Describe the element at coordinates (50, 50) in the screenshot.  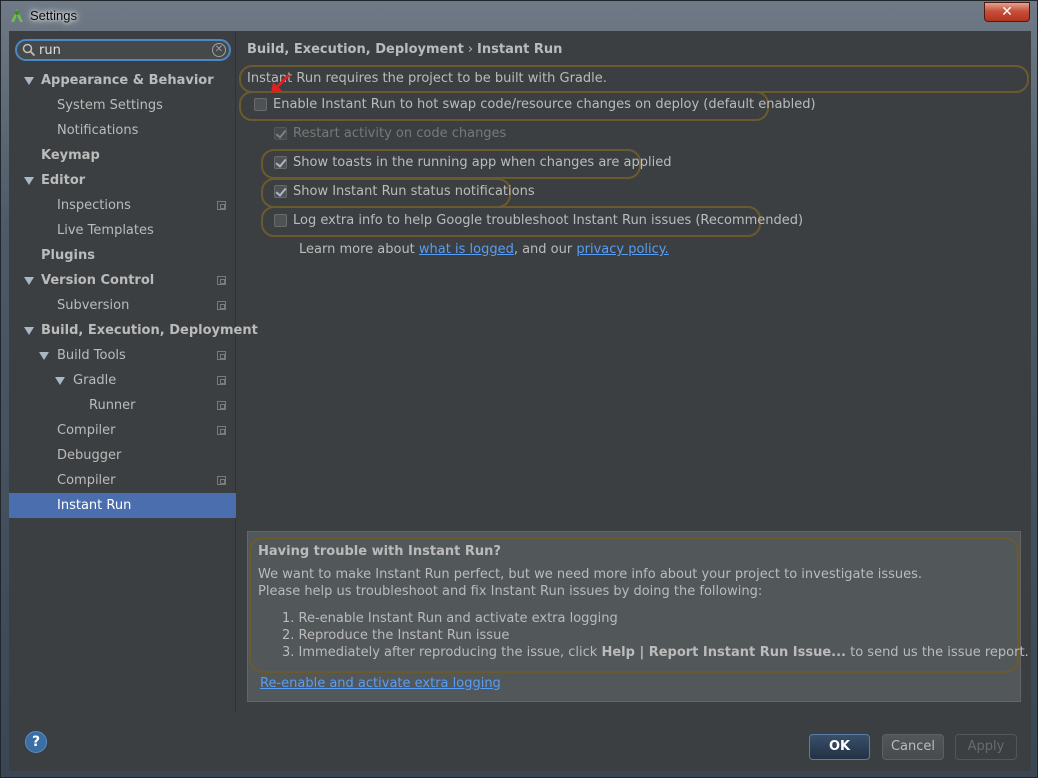
I see `search-input: run` at that location.